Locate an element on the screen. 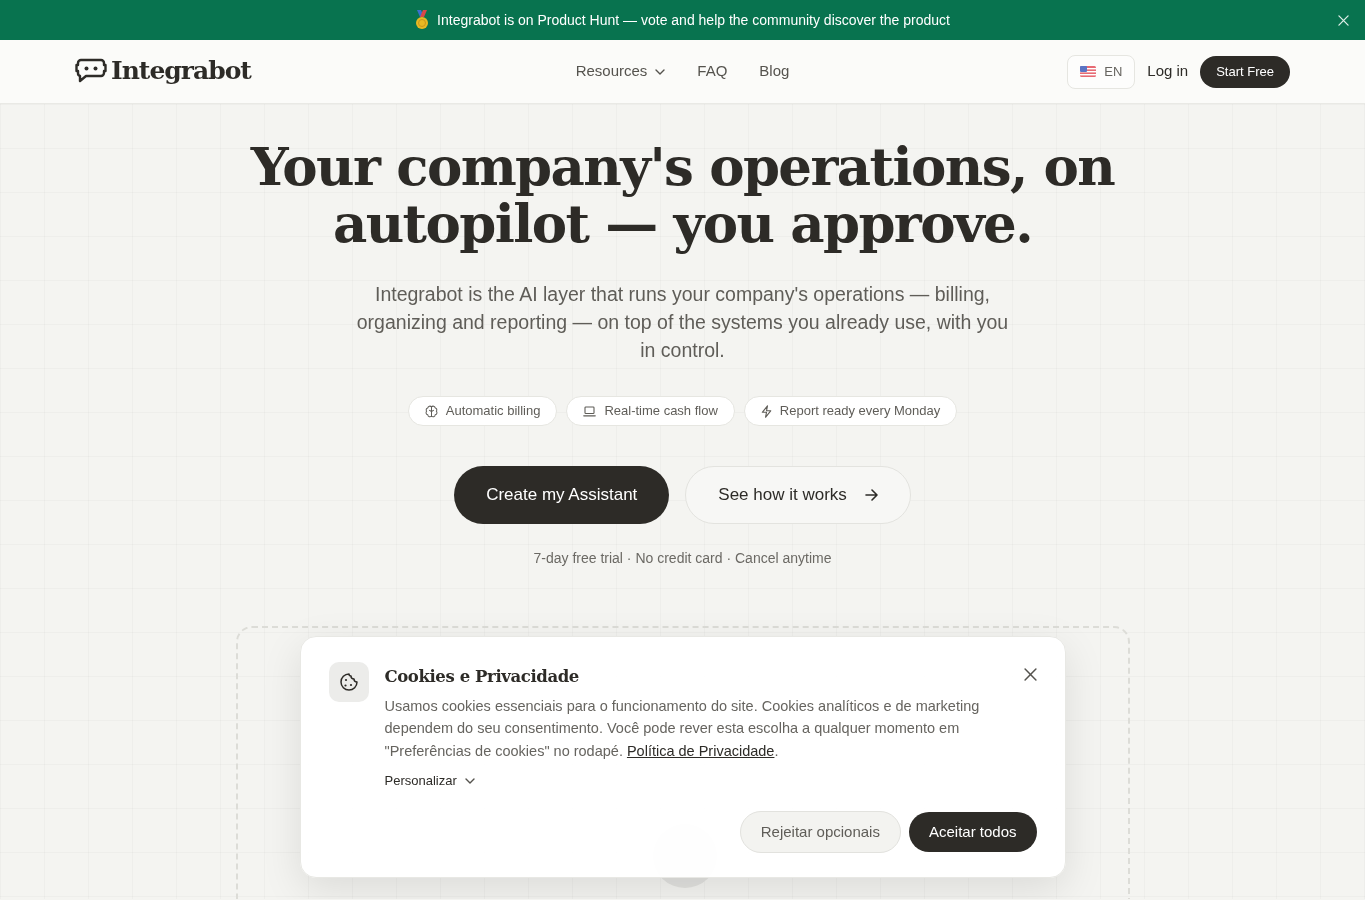 The height and width of the screenshot is (900, 1365). hero-title: Your company's operations, on autopilot — you approve. is located at coordinates (682, 195).